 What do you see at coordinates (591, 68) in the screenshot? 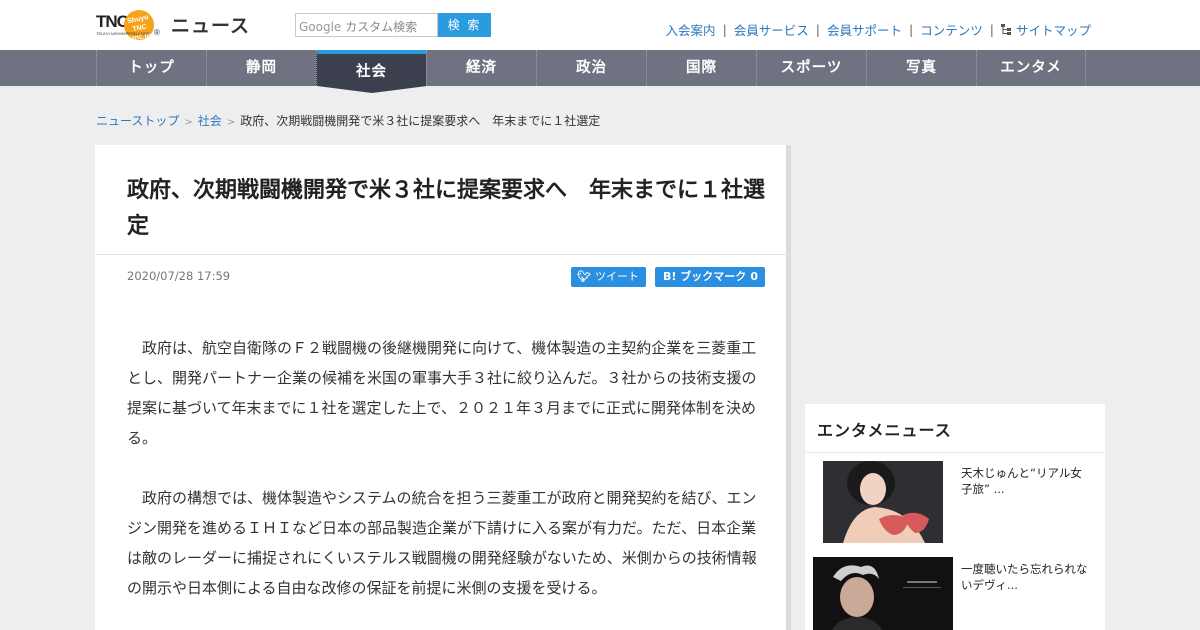
I see `nav-item-politics: 政治` at bounding box center [591, 68].